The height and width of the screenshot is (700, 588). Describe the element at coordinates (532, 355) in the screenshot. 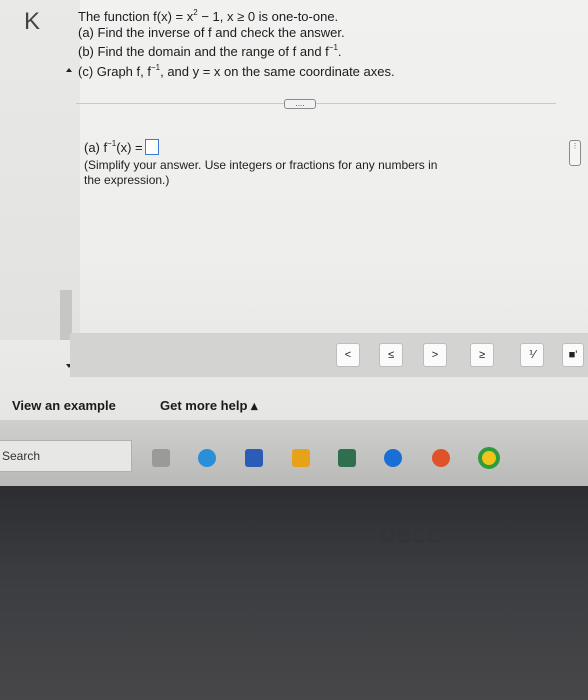

I see `fraction-button: ⅟` at that location.